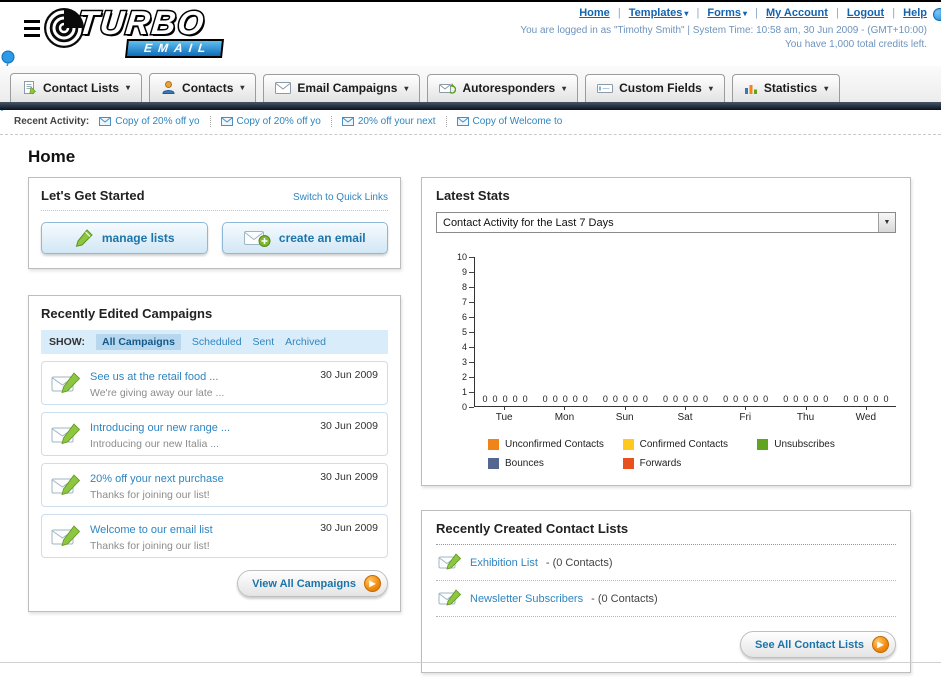 The height and width of the screenshot is (683, 941). I want to click on x-tick-label: Sun, so click(625, 415).